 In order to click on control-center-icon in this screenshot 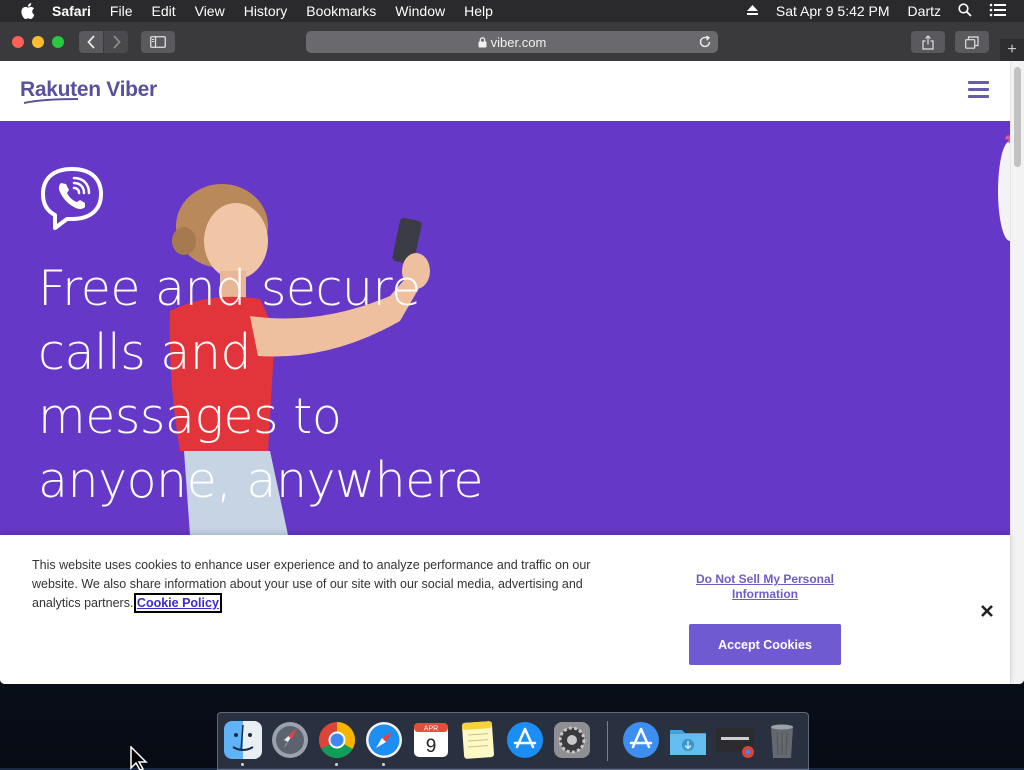, I will do `click(998, 11)`.